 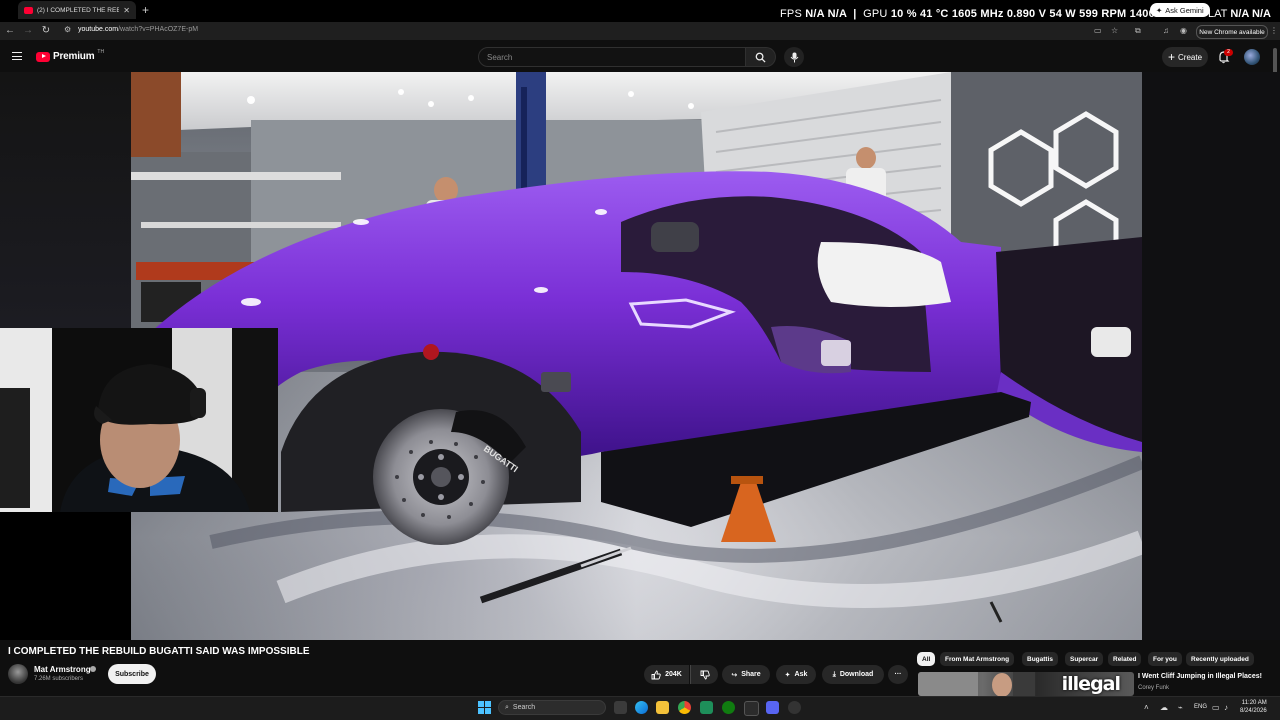 I want to click on back-icon: ←, so click(x=10, y=31).